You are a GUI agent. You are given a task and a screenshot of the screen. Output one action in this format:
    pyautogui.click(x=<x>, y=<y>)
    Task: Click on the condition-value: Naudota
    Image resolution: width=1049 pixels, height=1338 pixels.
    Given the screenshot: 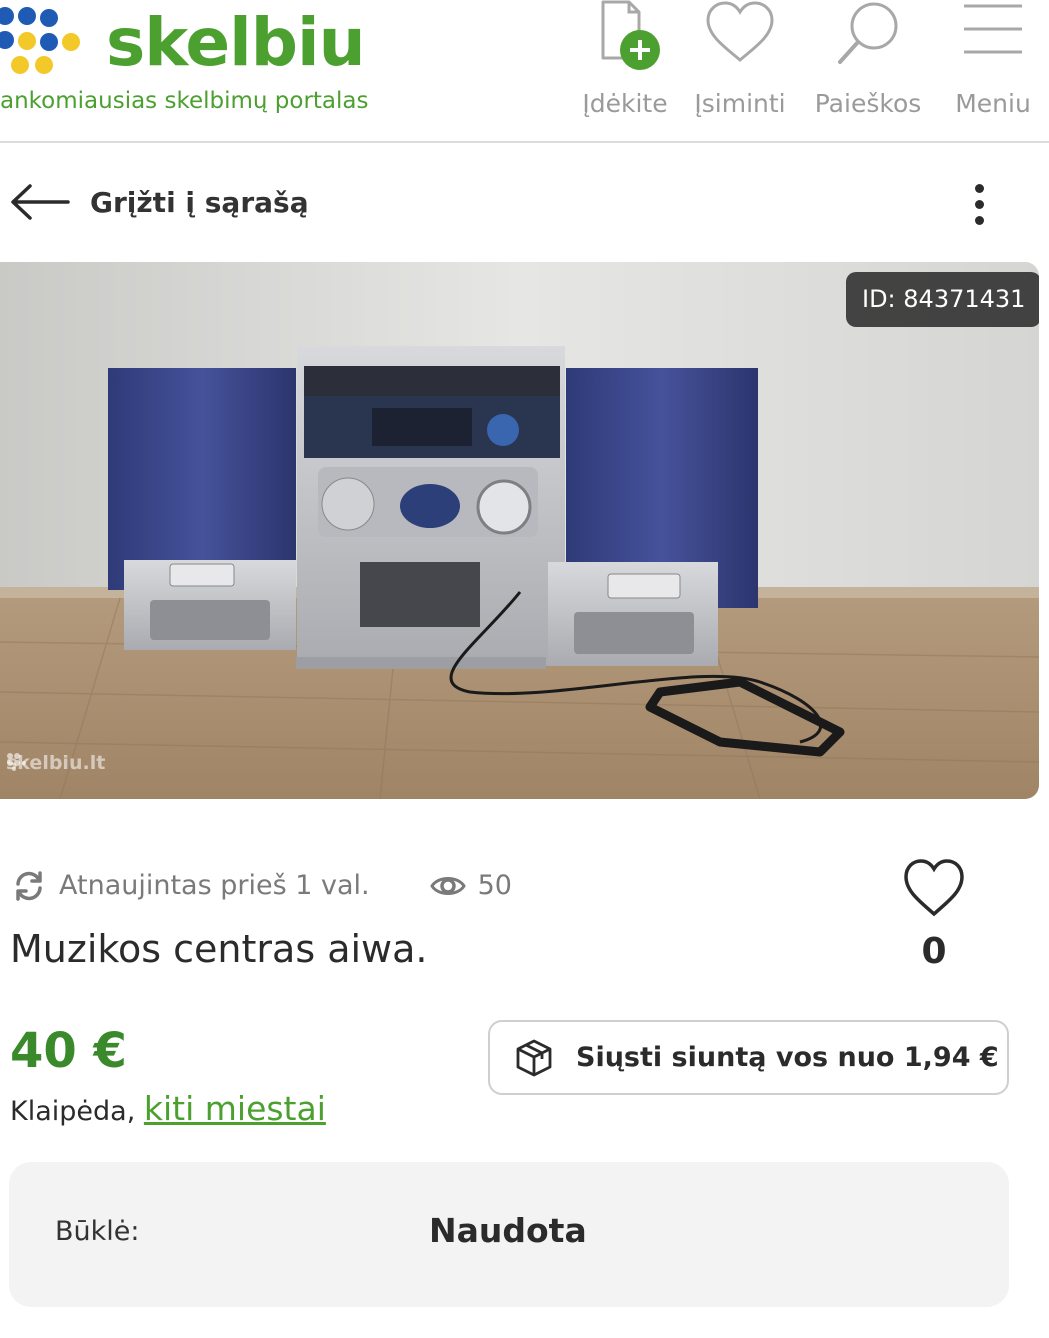 What is the action you would take?
    pyautogui.click(x=508, y=1230)
    